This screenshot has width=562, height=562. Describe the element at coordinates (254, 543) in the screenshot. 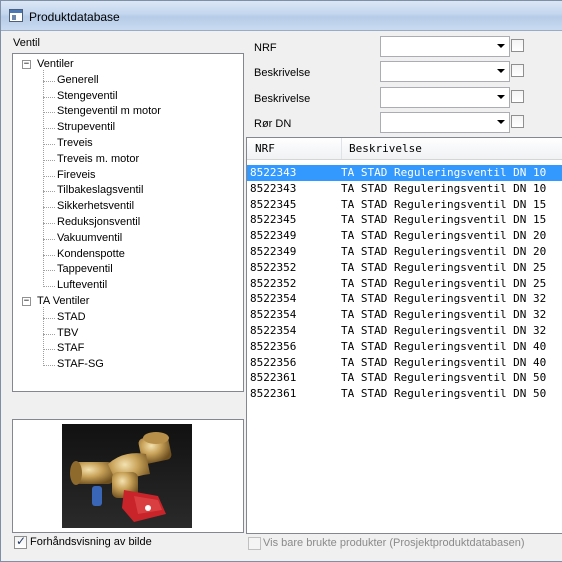

I see `used-products-checkbox` at that location.